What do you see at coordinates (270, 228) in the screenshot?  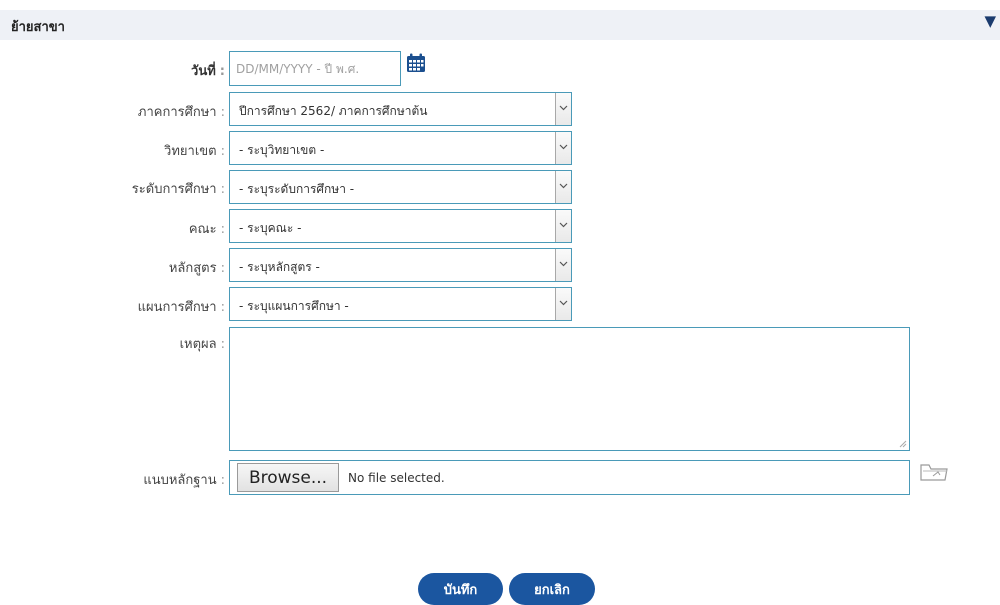 I see `faculty-select-value: - ระบุคณะ -` at bounding box center [270, 228].